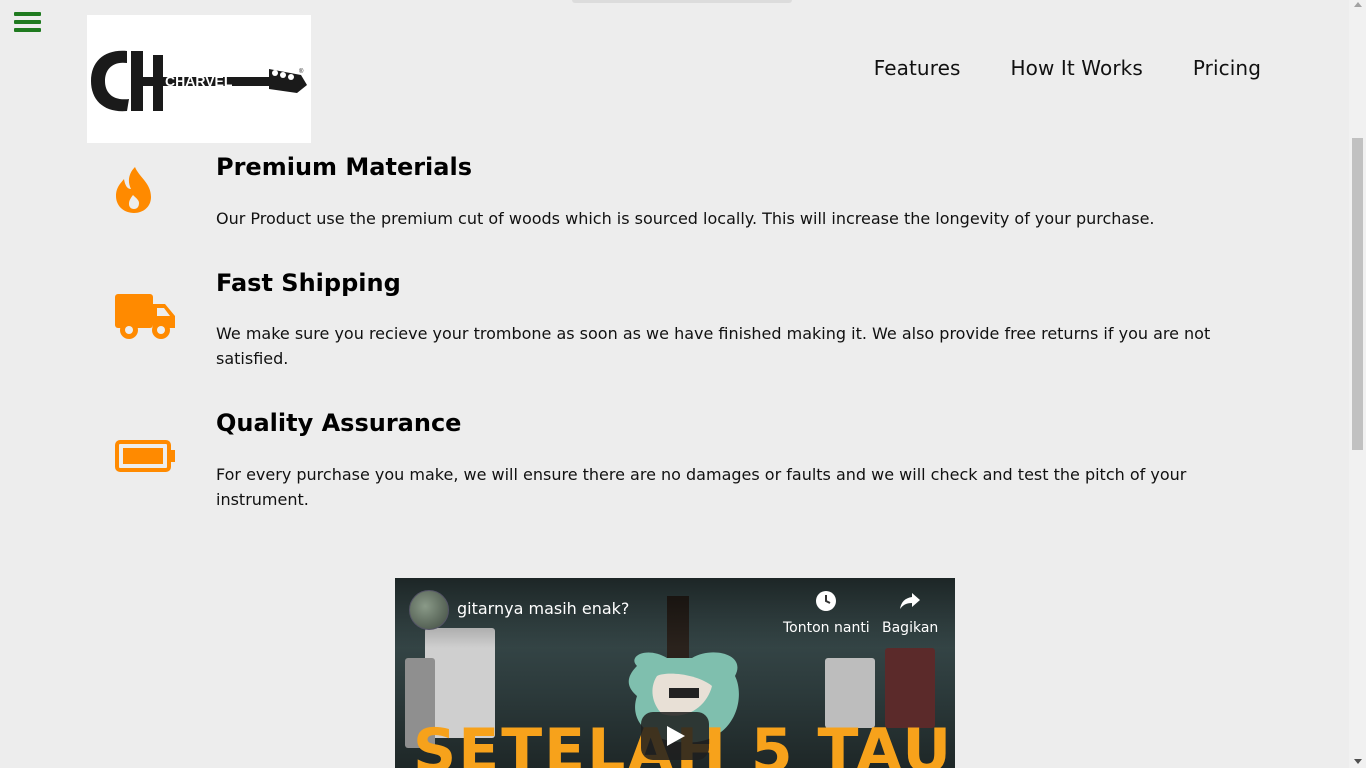  I want to click on clock-icon, so click(826, 601).